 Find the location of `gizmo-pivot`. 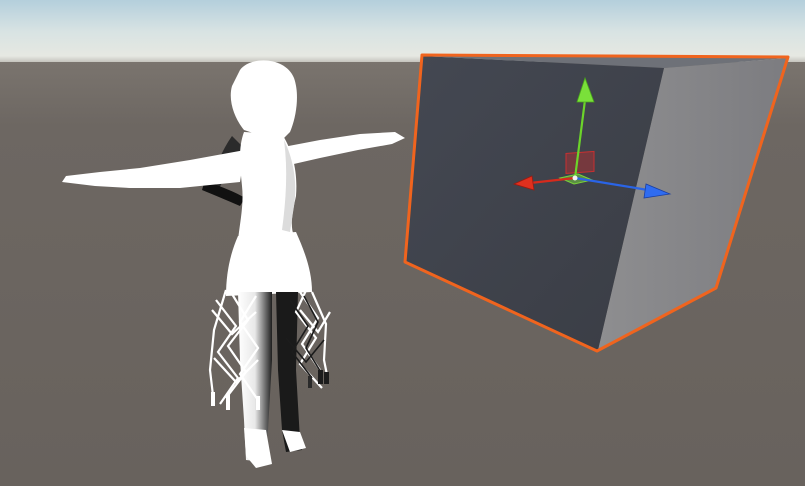

gizmo-pivot is located at coordinates (575, 178).